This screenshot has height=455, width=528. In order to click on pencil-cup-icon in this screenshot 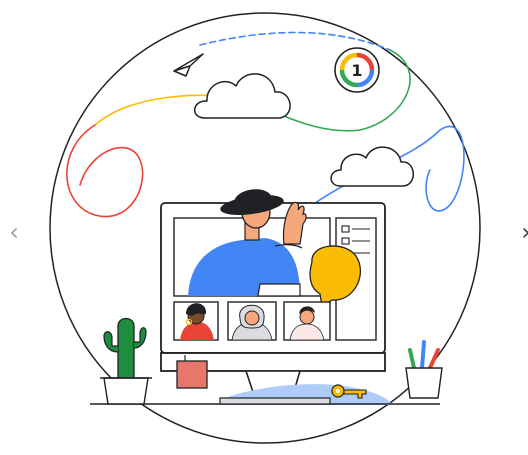, I will do `click(424, 369)`.